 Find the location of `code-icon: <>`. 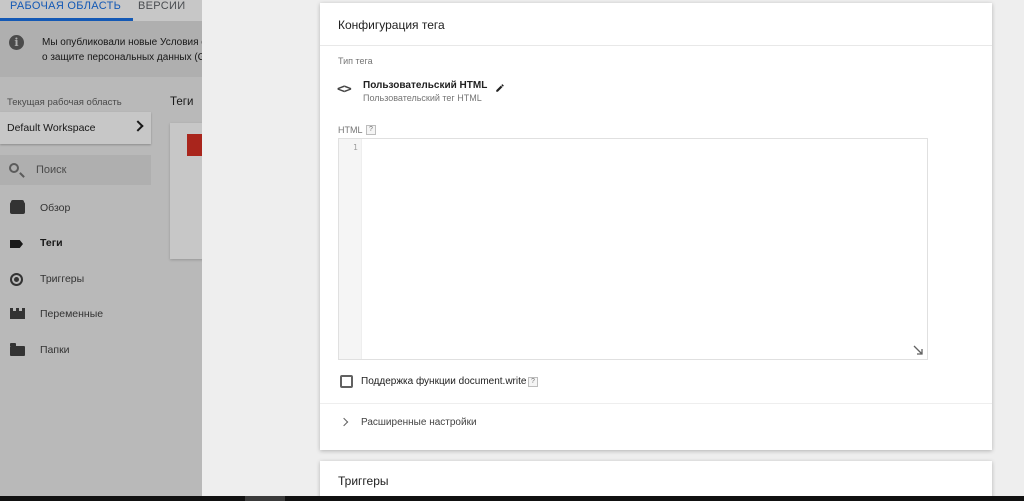

code-icon: <> is located at coordinates (344, 89).